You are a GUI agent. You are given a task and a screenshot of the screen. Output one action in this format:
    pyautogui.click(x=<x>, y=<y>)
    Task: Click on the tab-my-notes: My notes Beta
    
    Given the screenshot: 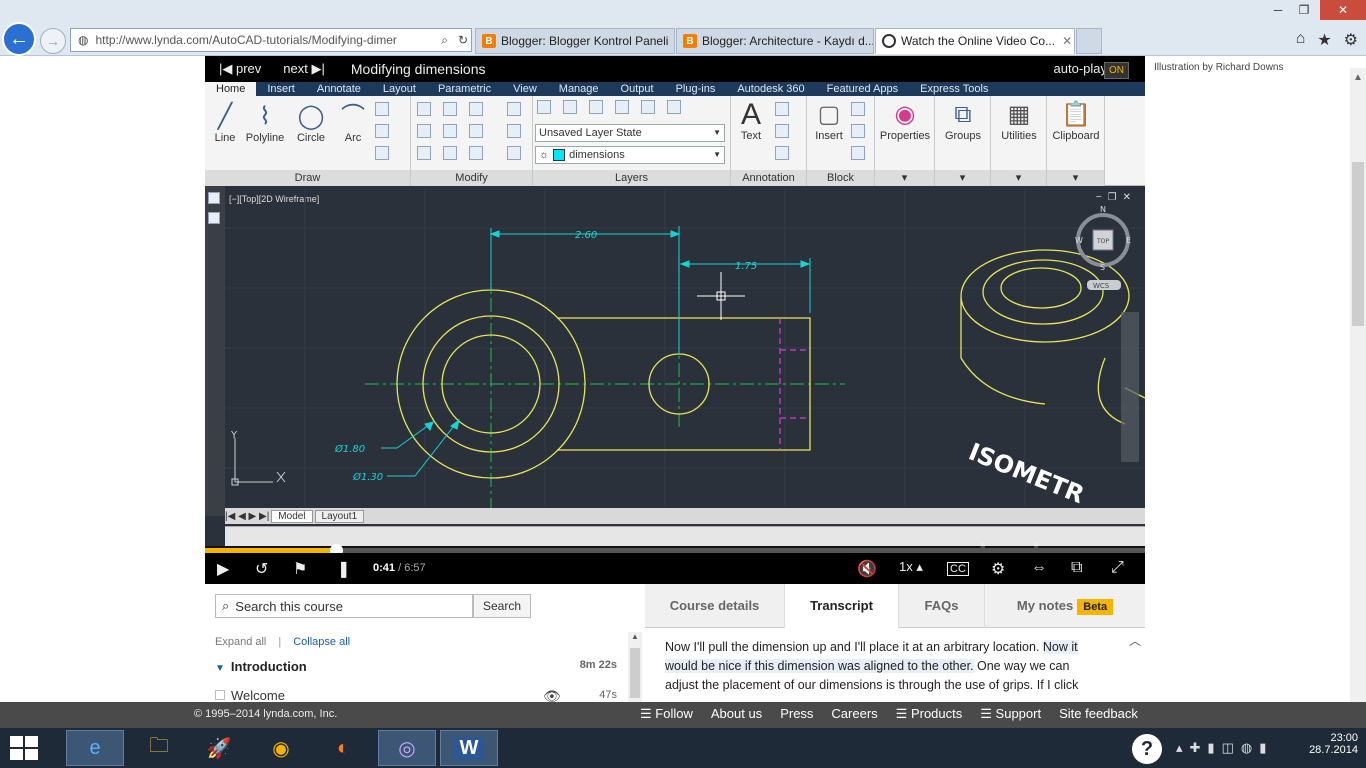 What is the action you would take?
    pyautogui.click(x=1065, y=606)
    